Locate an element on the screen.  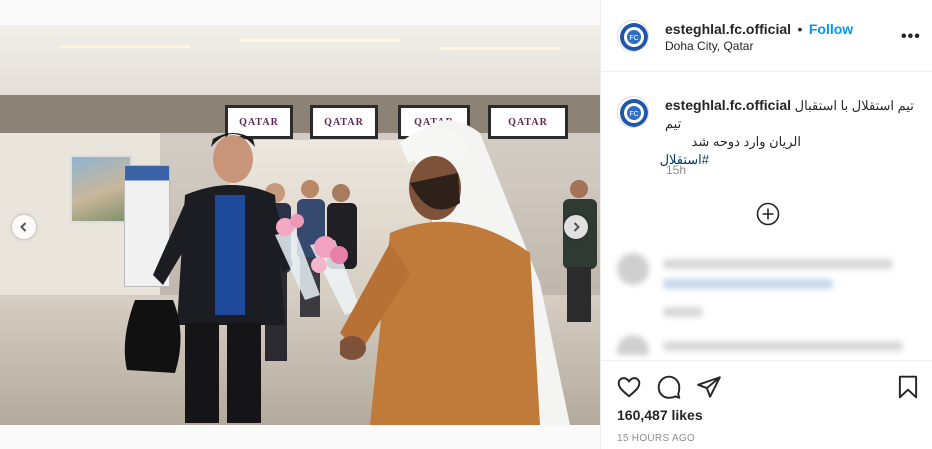
chevron-right-icon is located at coordinates (576, 227).